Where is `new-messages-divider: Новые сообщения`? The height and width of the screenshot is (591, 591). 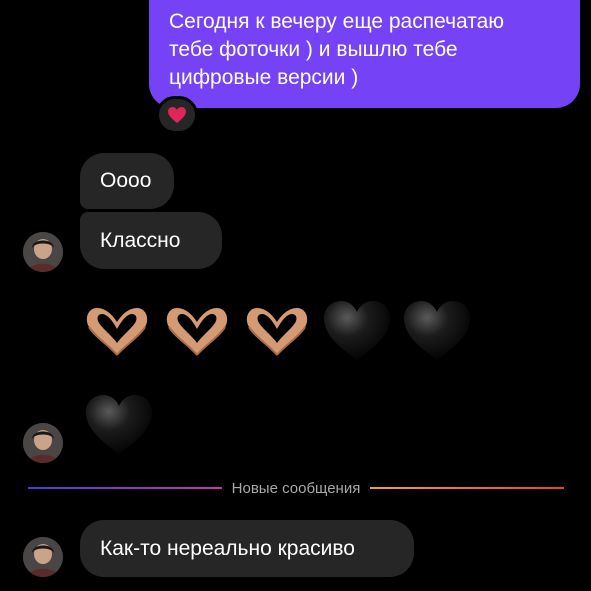 new-messages-divider: Новые сообщения is located at coordinates (296, 488).